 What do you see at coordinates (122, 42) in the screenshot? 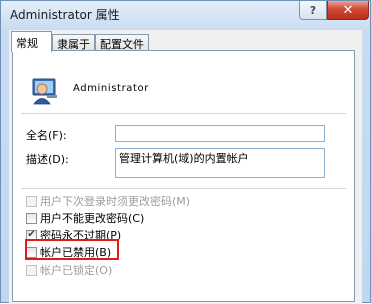
I see `tab-profile: 配置文件` at bounding box center [122, 42].